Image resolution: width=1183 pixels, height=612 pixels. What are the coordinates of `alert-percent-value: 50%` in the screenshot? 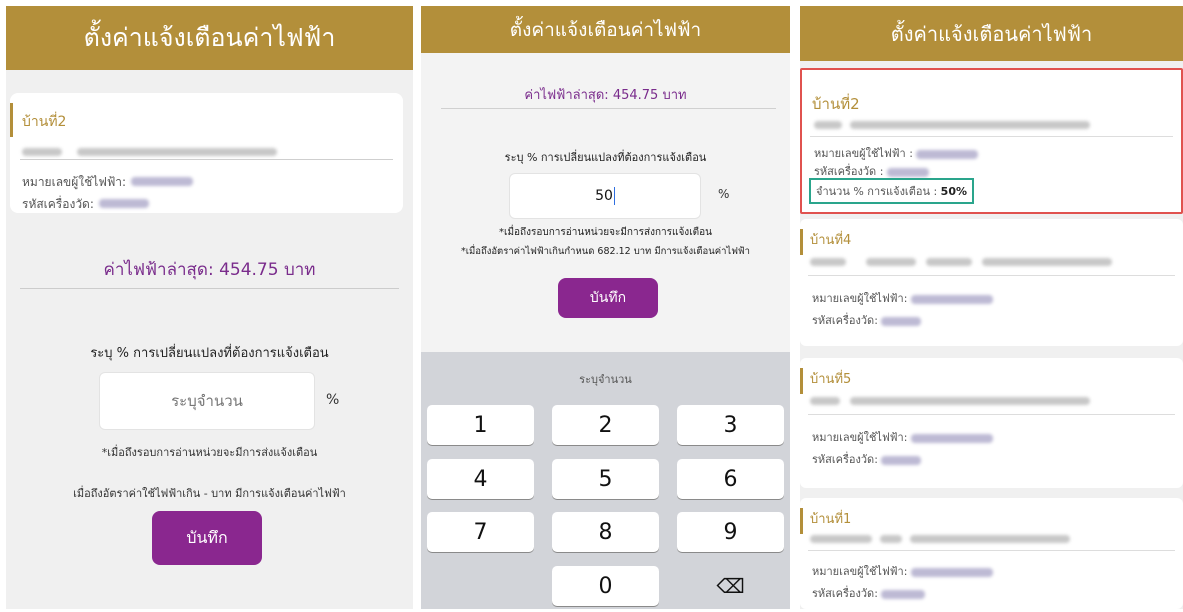 It's located at (954, 191).